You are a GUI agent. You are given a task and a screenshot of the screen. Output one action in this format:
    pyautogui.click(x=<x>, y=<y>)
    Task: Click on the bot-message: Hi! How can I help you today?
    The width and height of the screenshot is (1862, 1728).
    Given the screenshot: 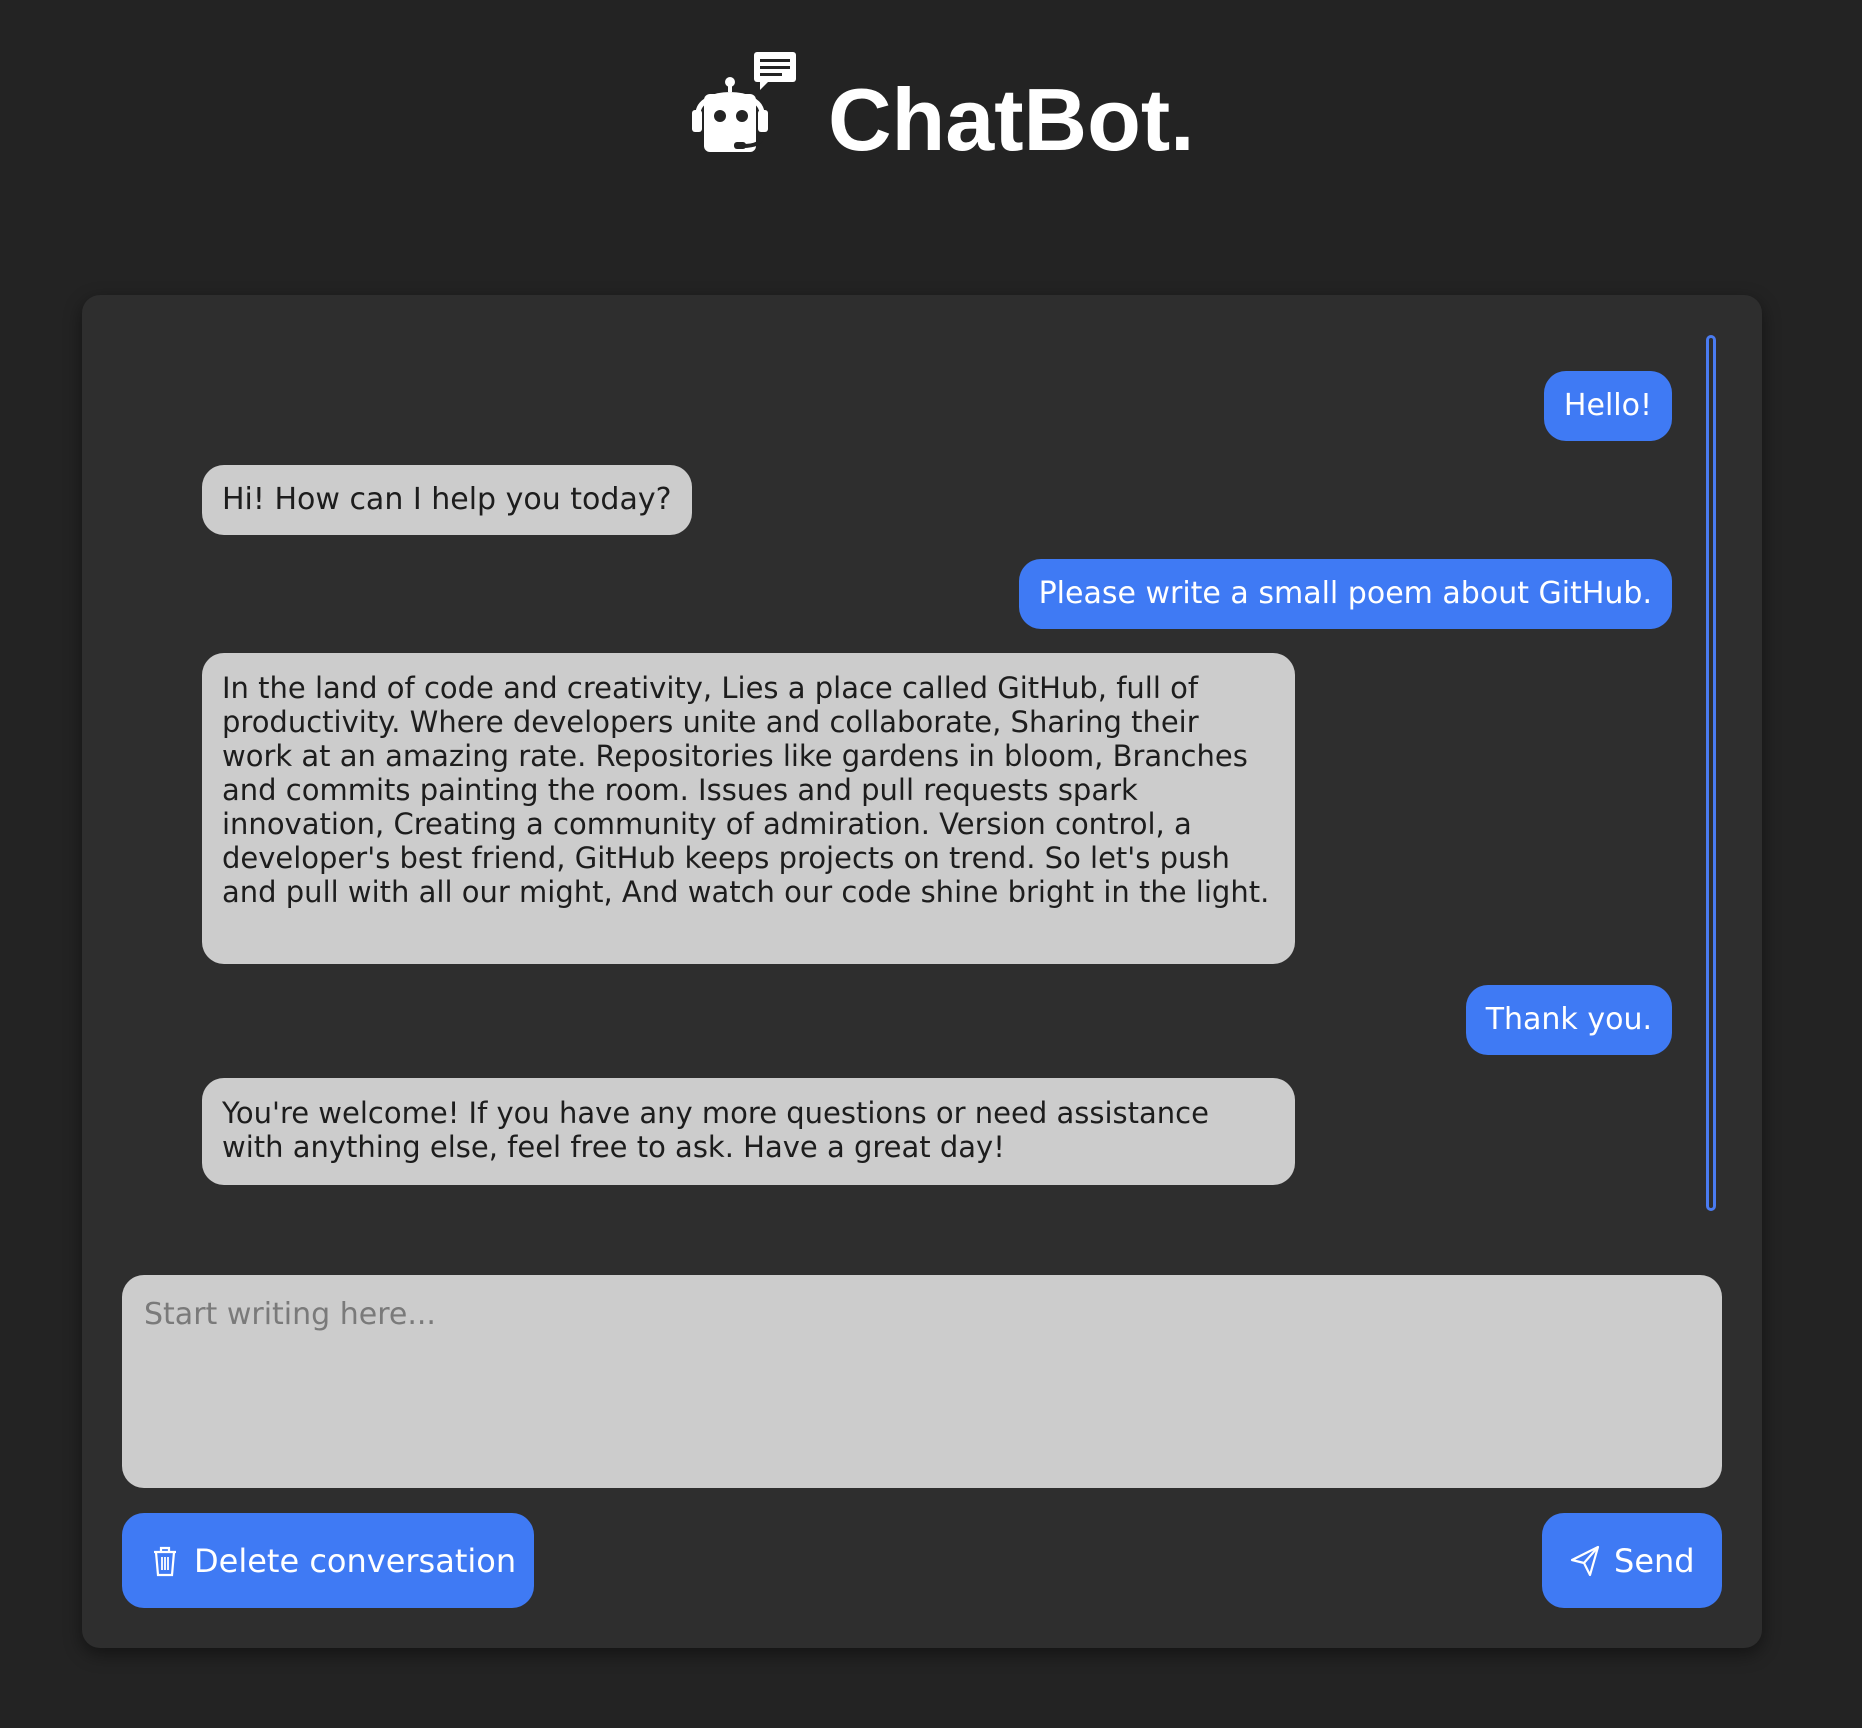 What is the action you would take?
    pyautogui.click(x=447, y=500)
    